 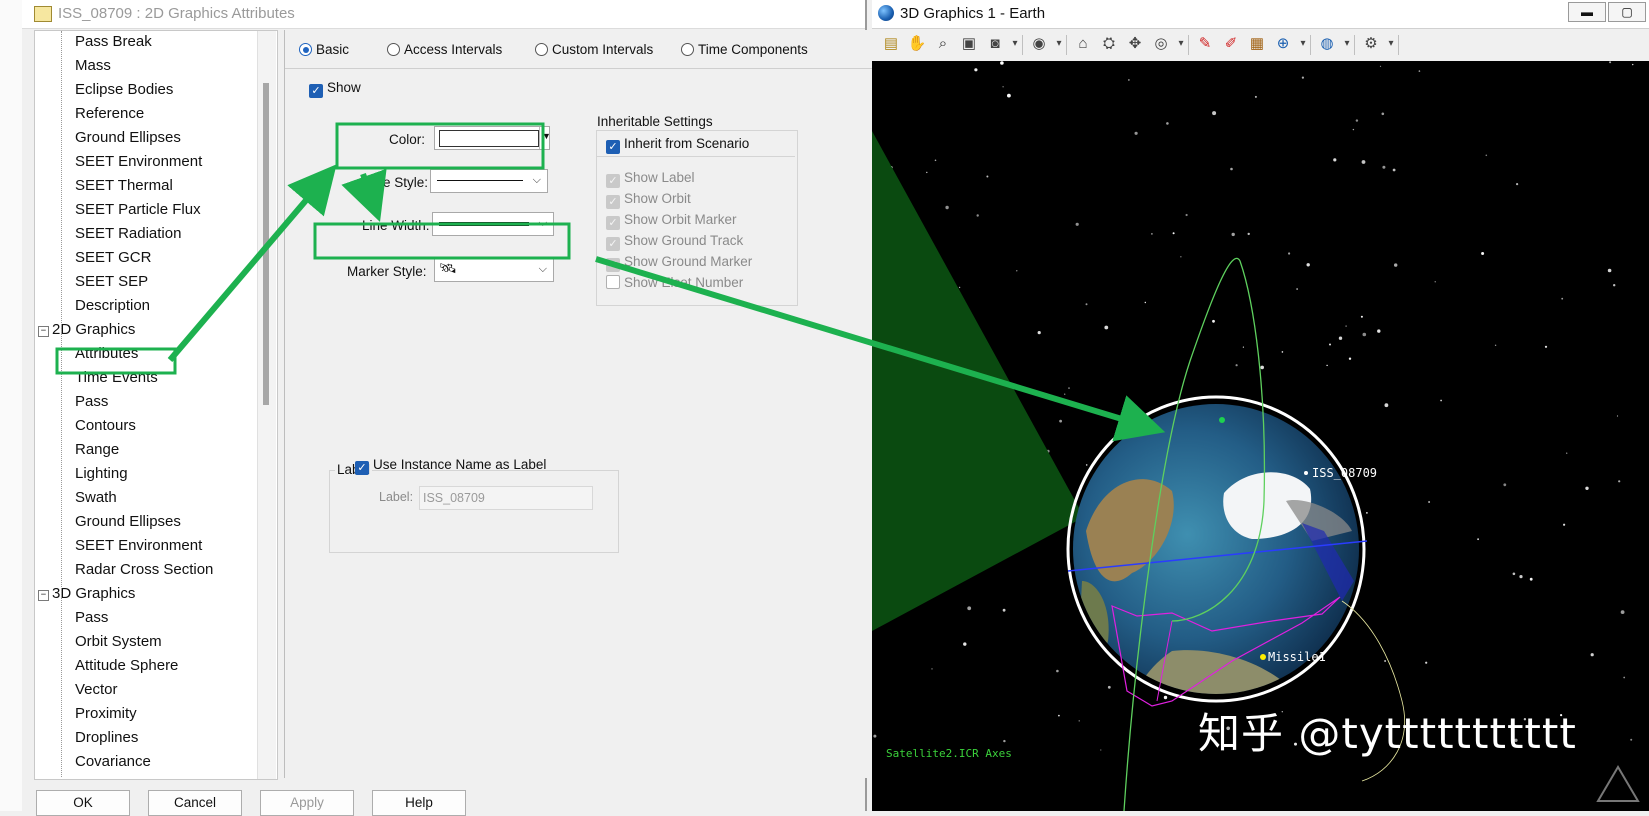 What do you see at coordinates (128, 233) in the screenshot?
I see `tree-item: SEET Radiation` at bounding box center [128, 233].